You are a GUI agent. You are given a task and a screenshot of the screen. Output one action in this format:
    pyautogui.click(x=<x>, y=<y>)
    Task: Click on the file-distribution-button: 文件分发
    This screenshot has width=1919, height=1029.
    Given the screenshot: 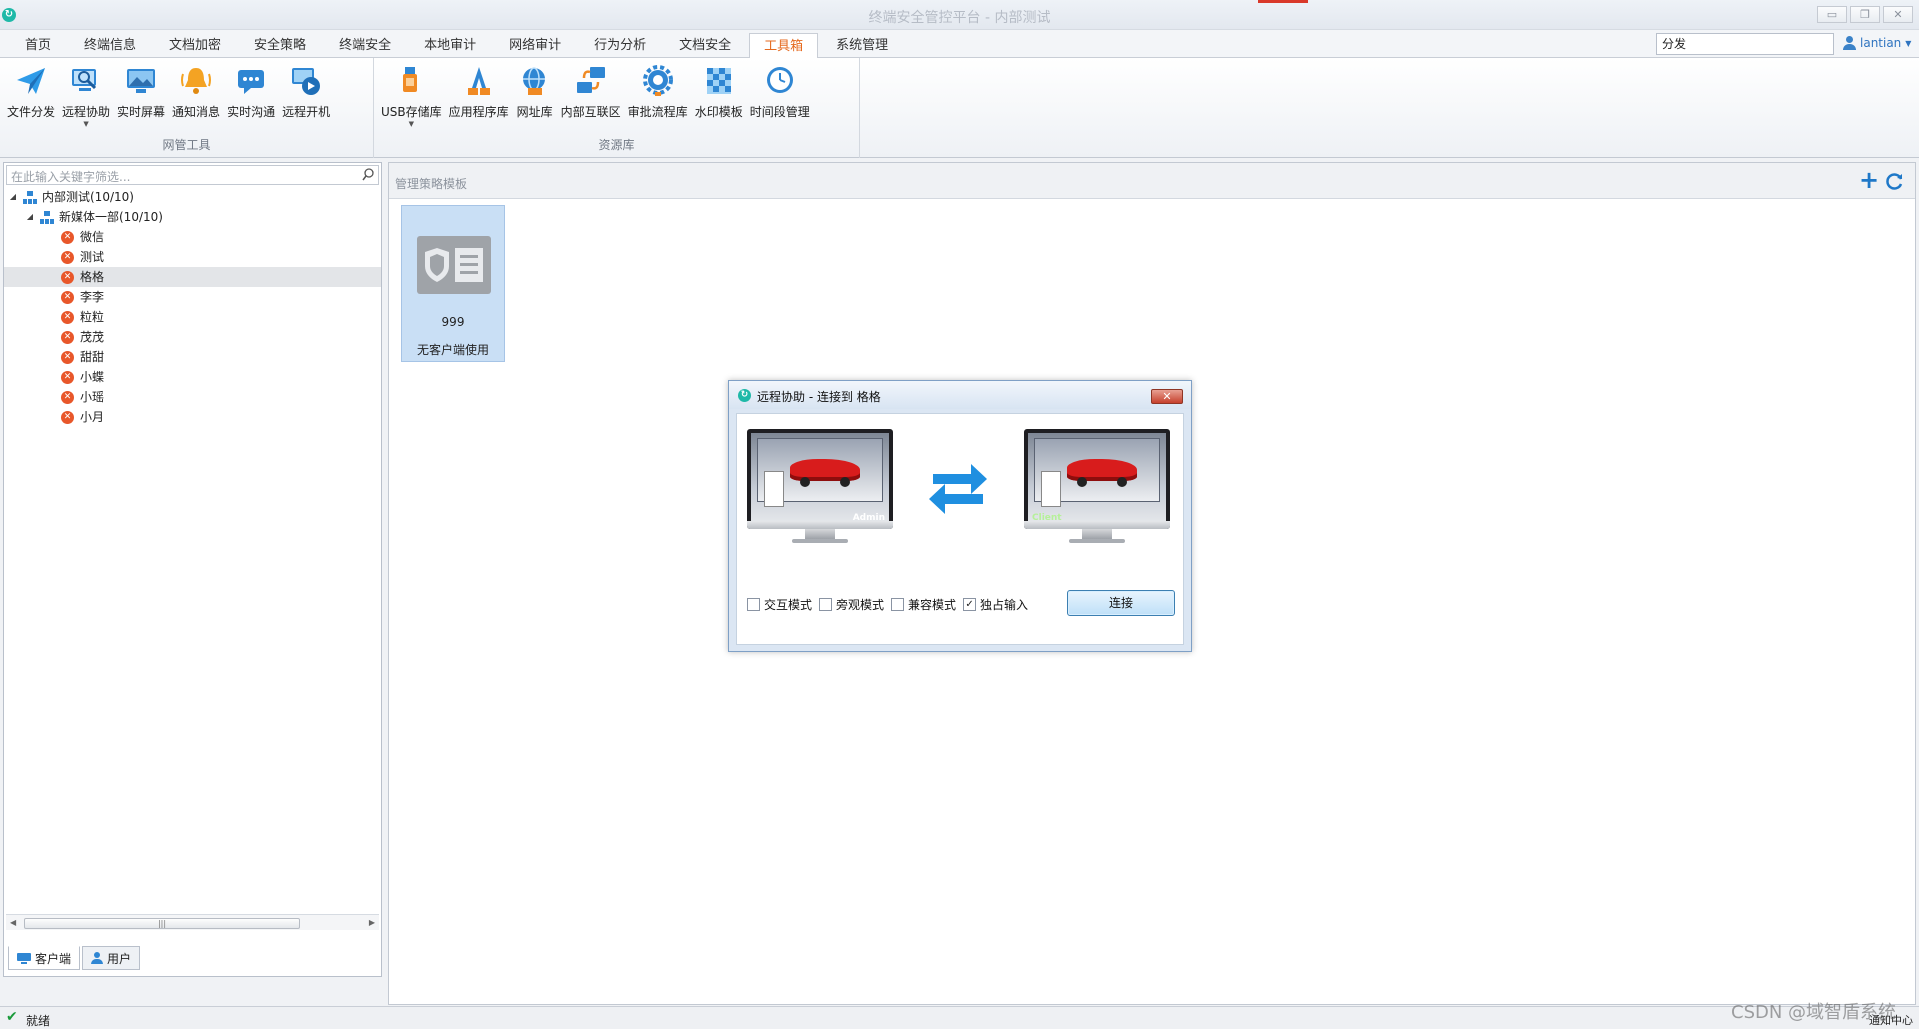 What is the action you would take?
    pyautogui.click(x=31, y=95)
    